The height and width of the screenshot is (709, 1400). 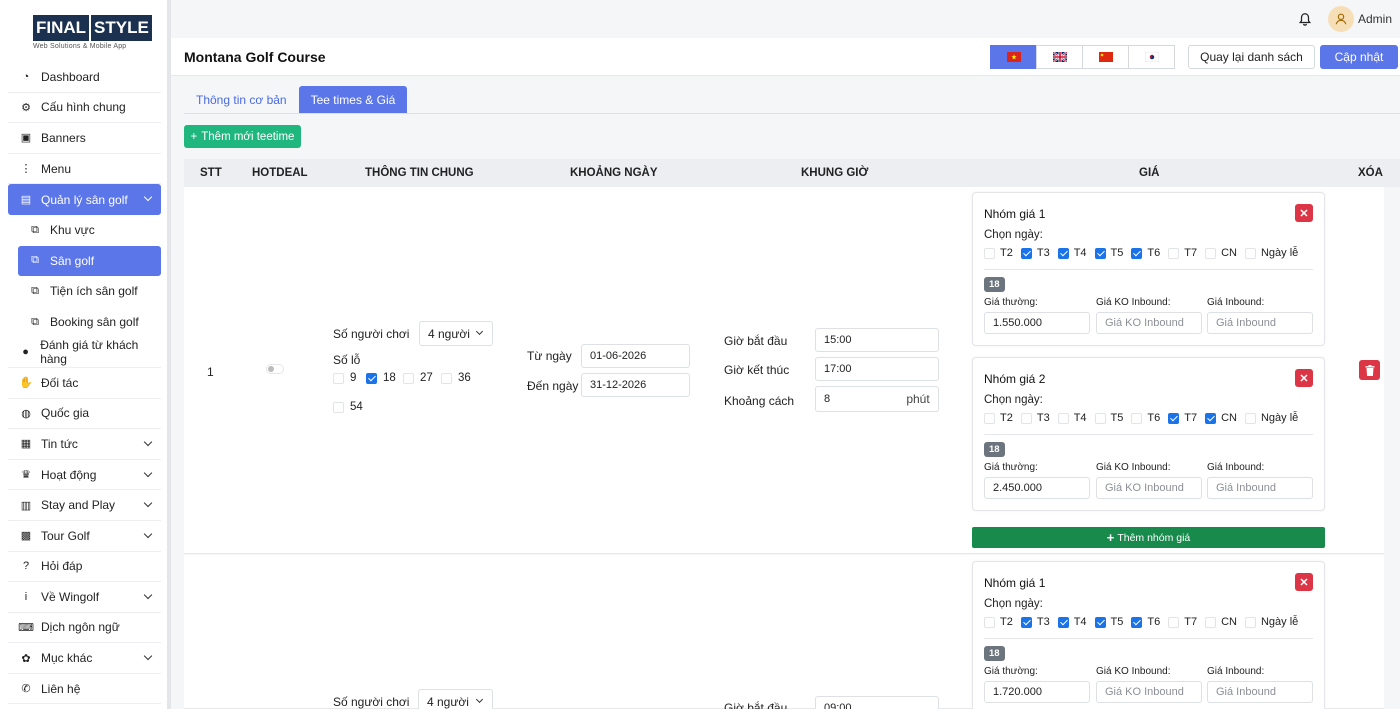 What do you see at coordinates (877, 702) in the screenshot?
I see `start-time-input: 09:00` at bounding box center [877, 702].